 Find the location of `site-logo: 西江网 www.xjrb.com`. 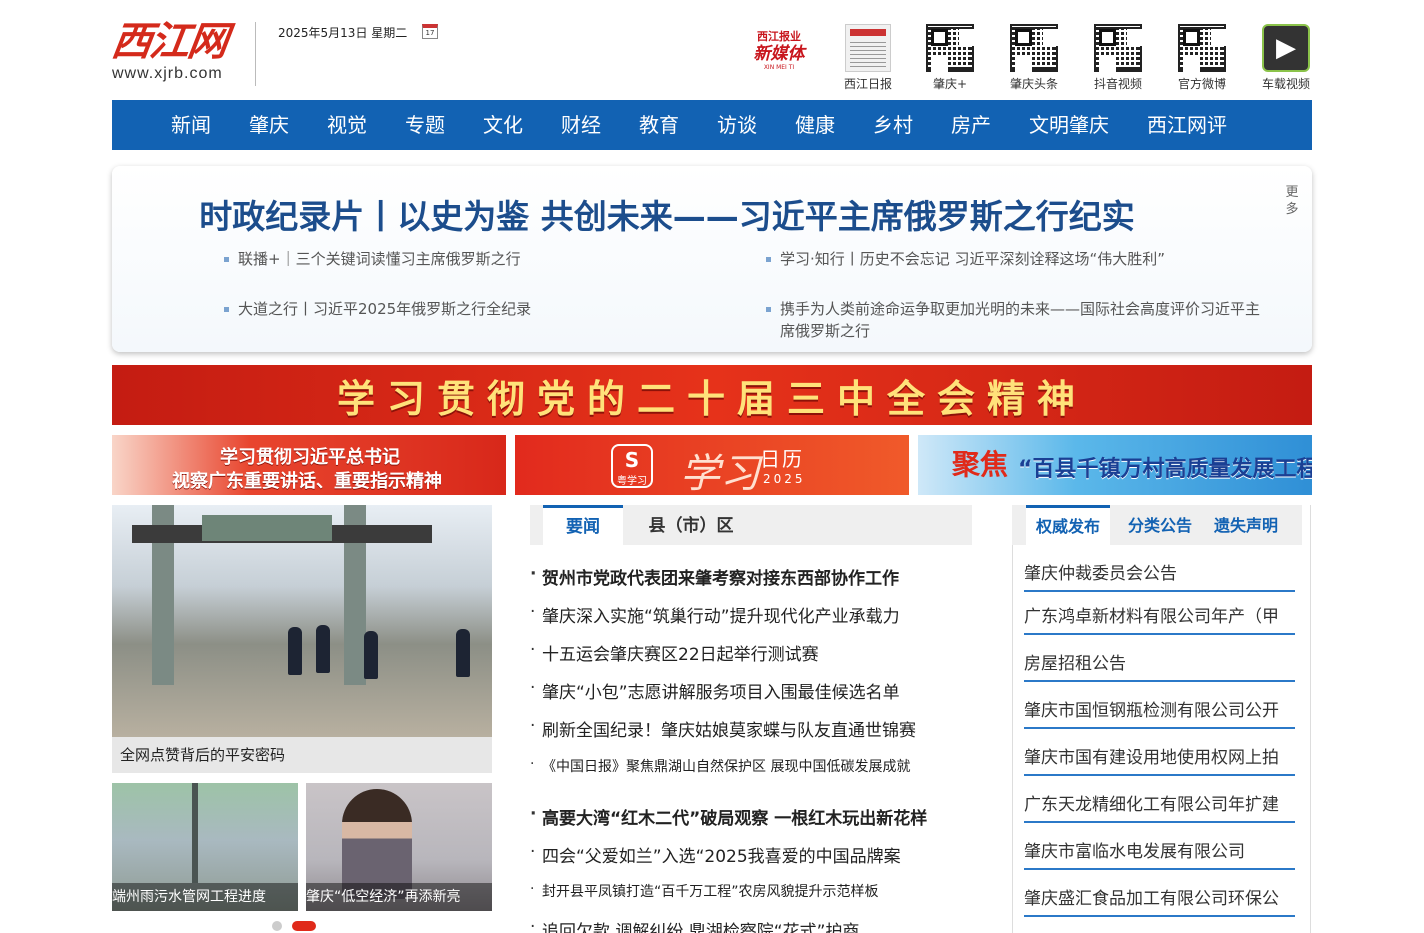

site-logo: 西江网 www.xjrb.com is located at coordinates (175, 53).